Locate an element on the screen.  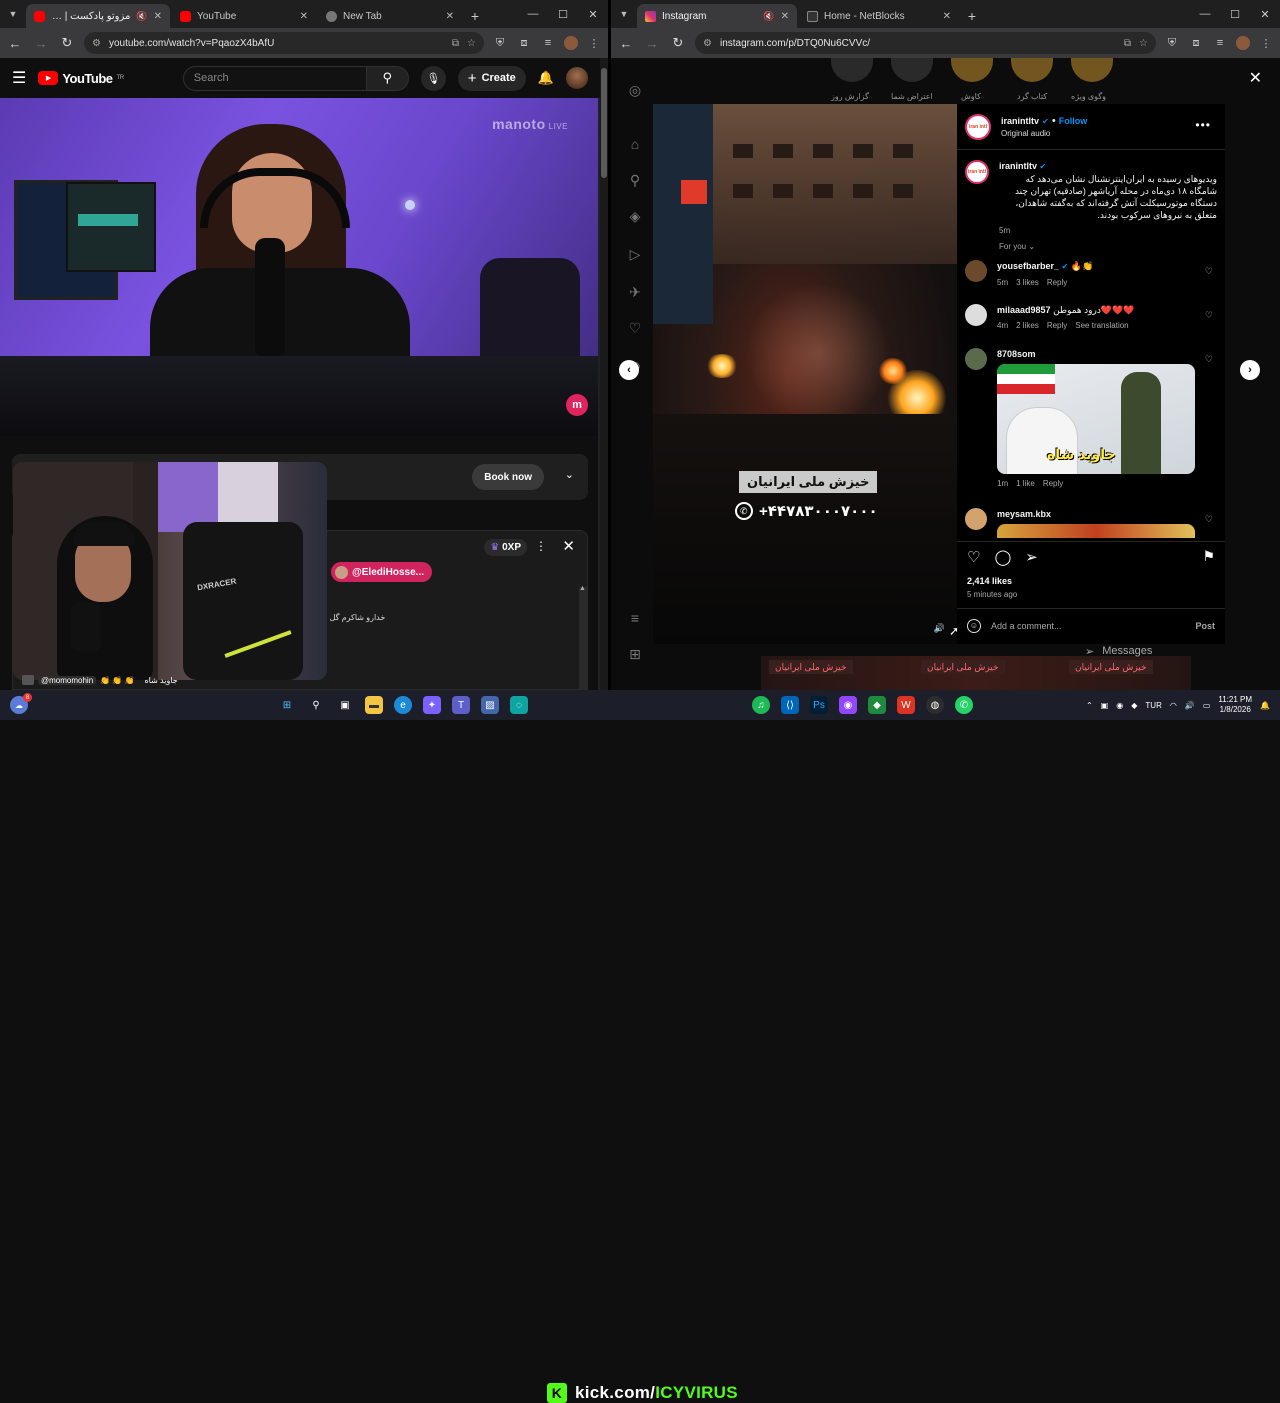
close-modal-icon: ✕ is located at coordinates (1255, 78).